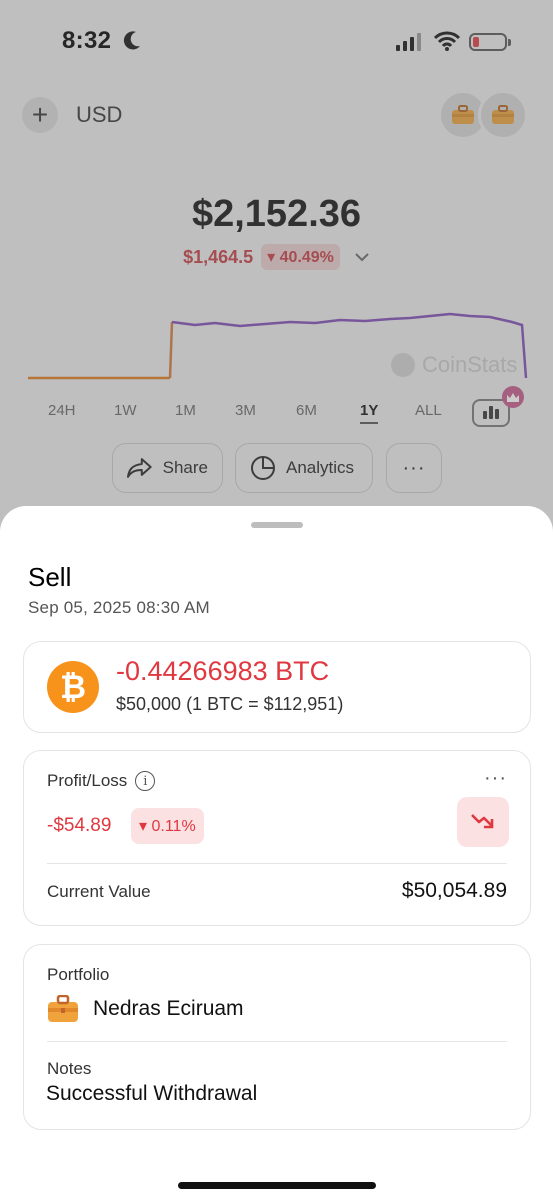 The image size is (553, 1200). Describe the element at coordinates (78, 974) in the screenshot. I see `portfolio-label: Portfolio` at that location.